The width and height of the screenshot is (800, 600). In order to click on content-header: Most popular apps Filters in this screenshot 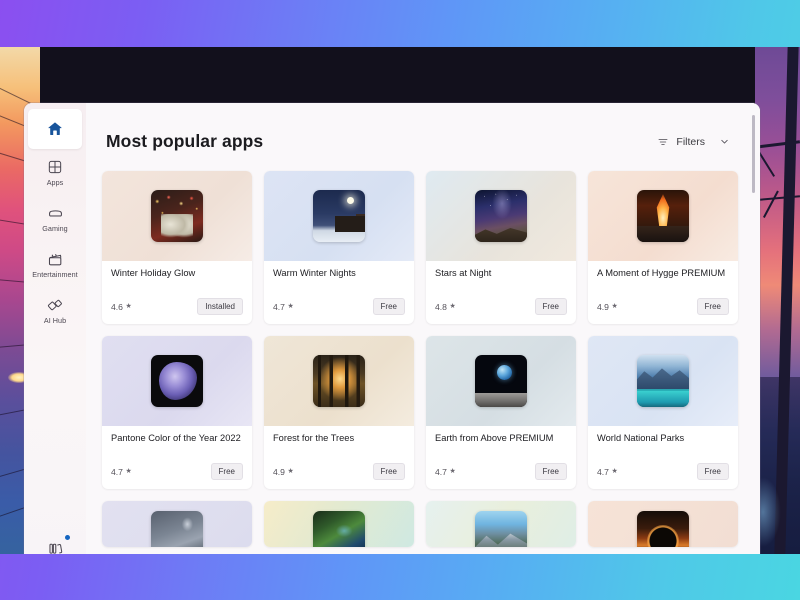, I will do `click(423, 127)`.